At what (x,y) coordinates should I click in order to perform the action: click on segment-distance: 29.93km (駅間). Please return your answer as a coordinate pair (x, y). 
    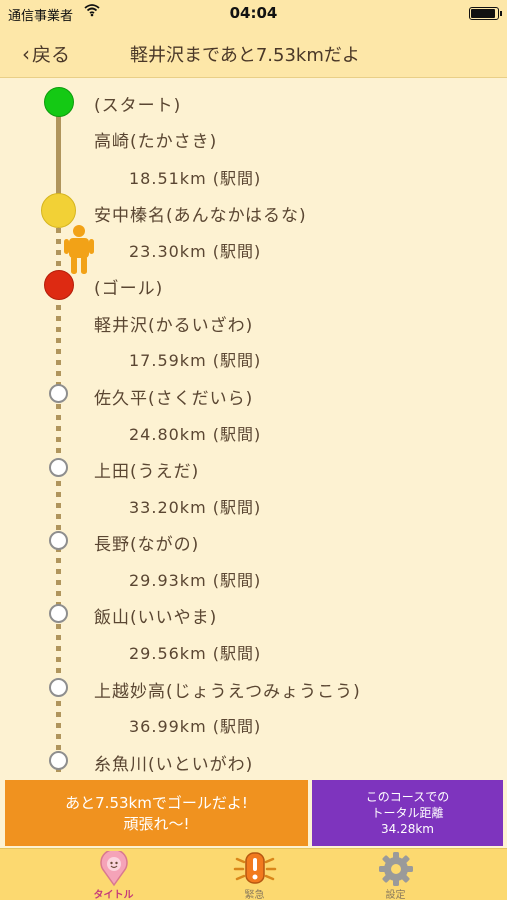
    Looking at the image, I should click on (195, 580).